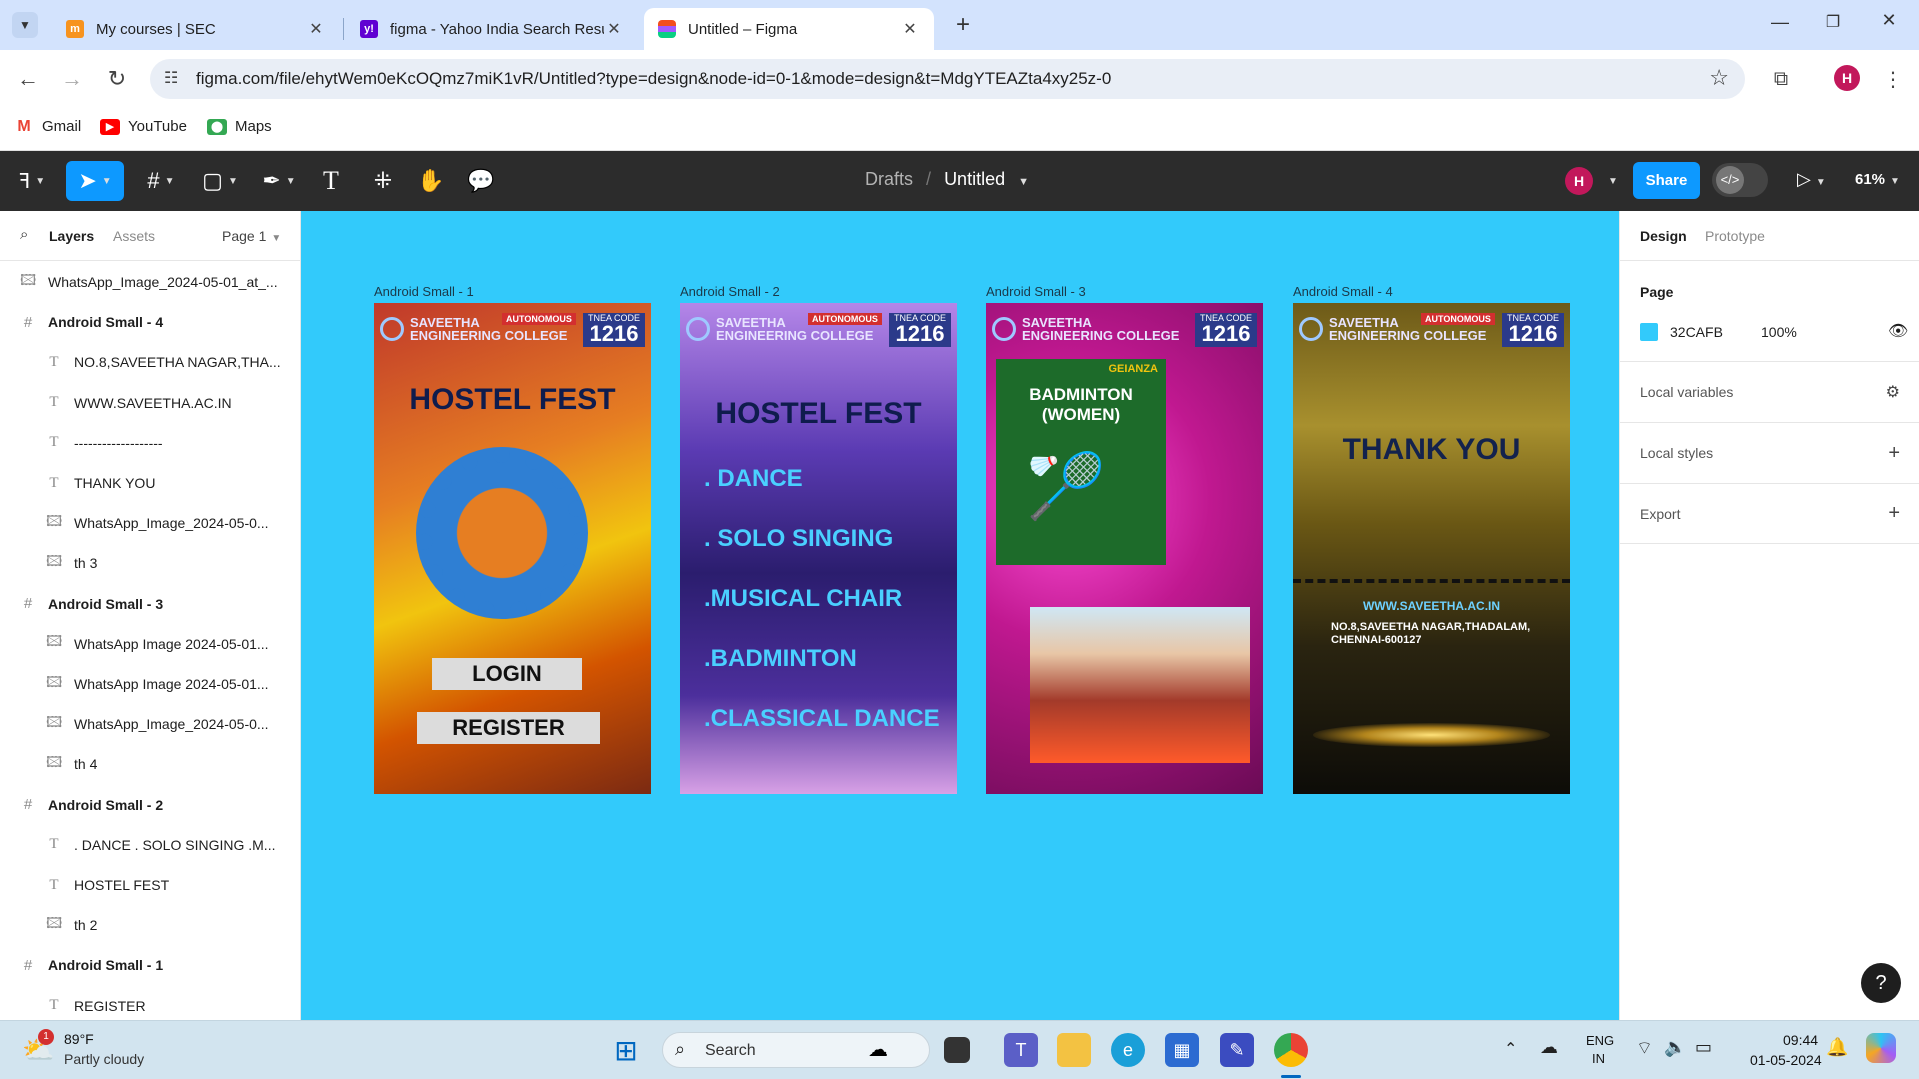  I want to click on dance-photo-image, so click(1140, 685).